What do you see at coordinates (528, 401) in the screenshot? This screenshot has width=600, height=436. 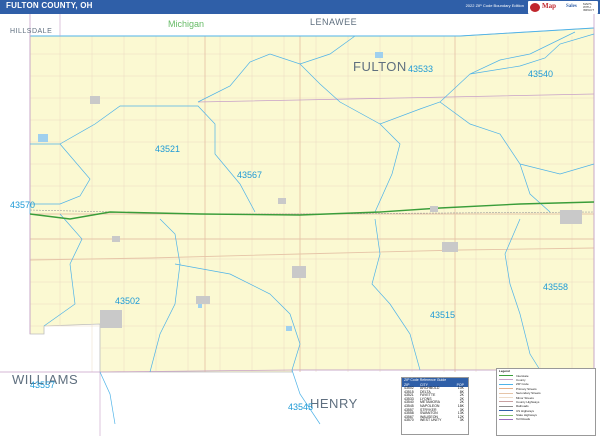 I see `legend-label: County Highways` at bounding box center [528, 401].